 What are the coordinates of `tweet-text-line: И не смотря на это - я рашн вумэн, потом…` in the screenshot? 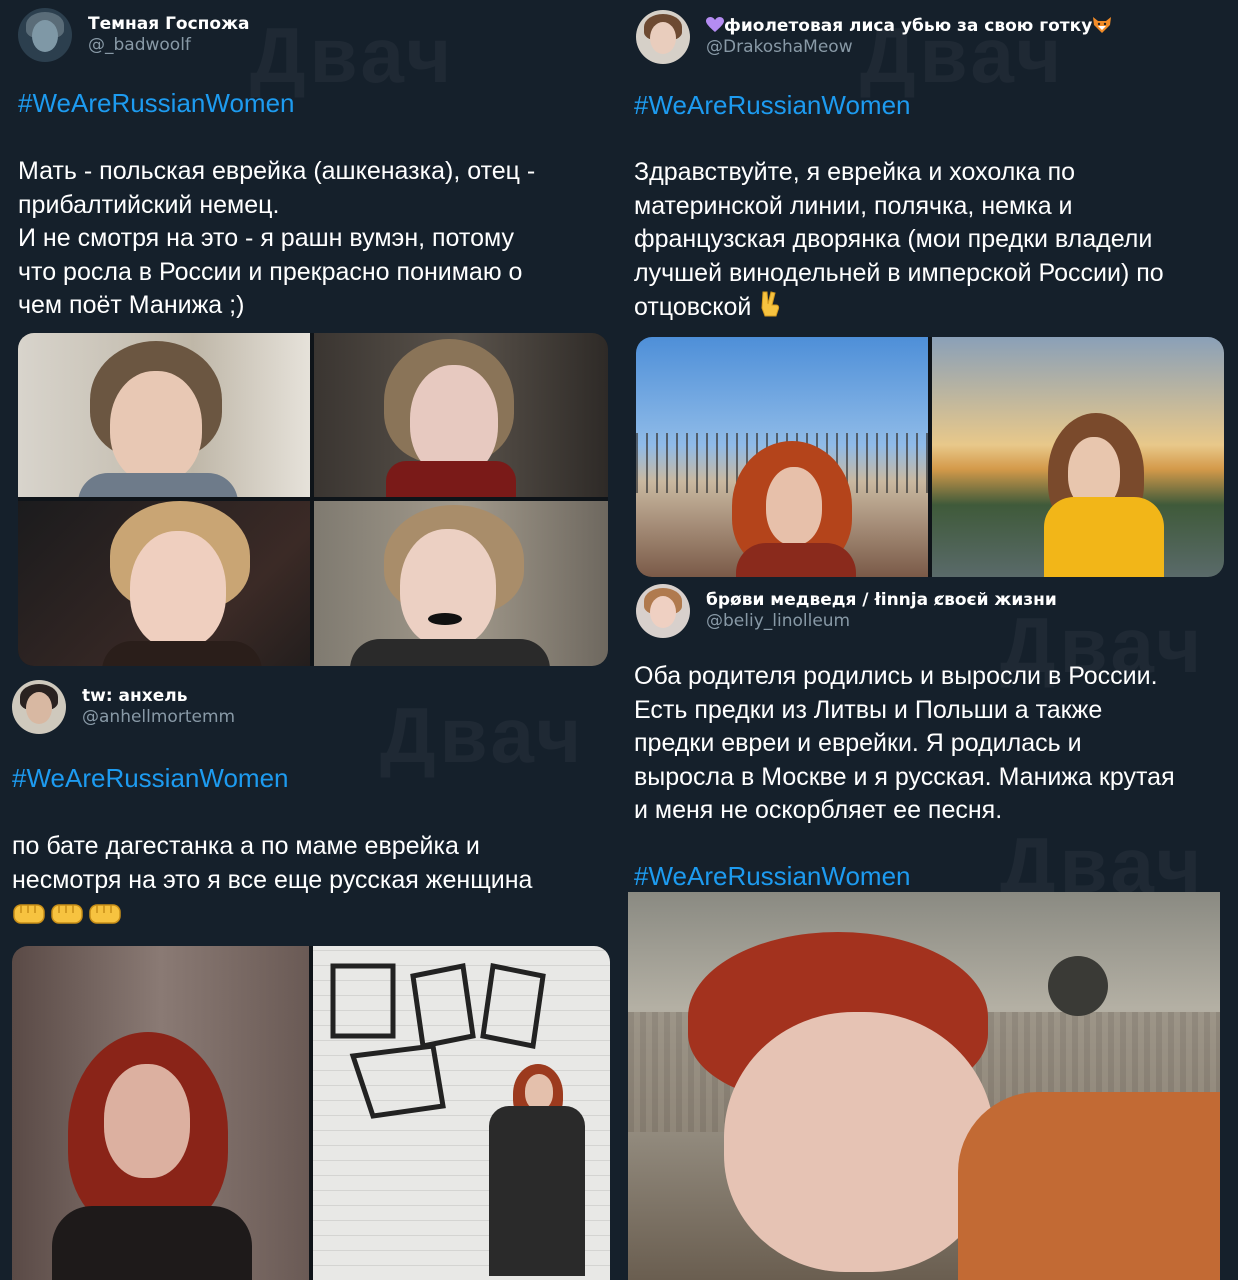 It's located at (266, 238).